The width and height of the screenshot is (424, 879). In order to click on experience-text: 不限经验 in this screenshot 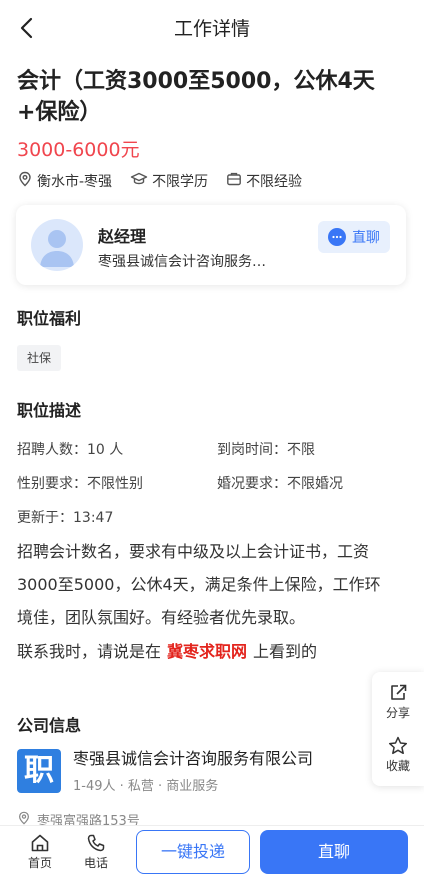, I will do `click(274, 182)`.